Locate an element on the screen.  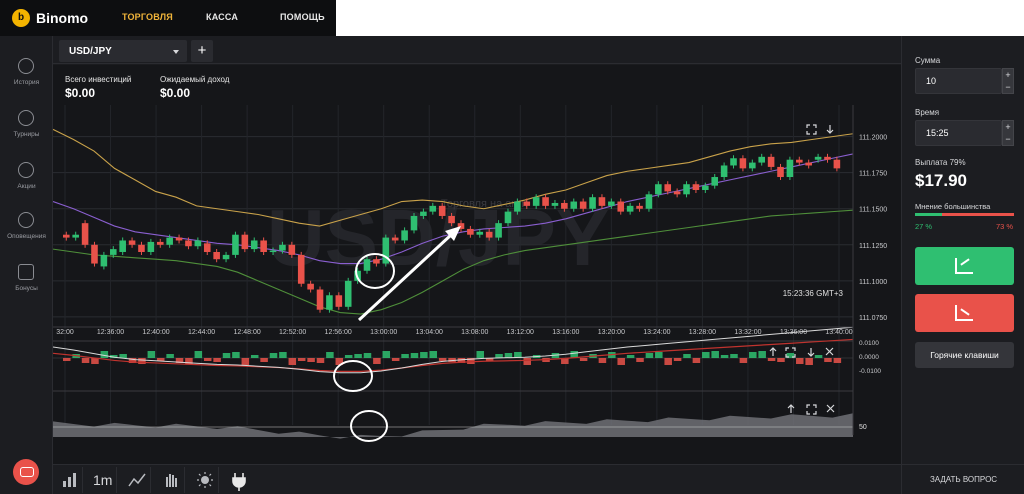
move-up-icon is located at coordinates (773, 351).